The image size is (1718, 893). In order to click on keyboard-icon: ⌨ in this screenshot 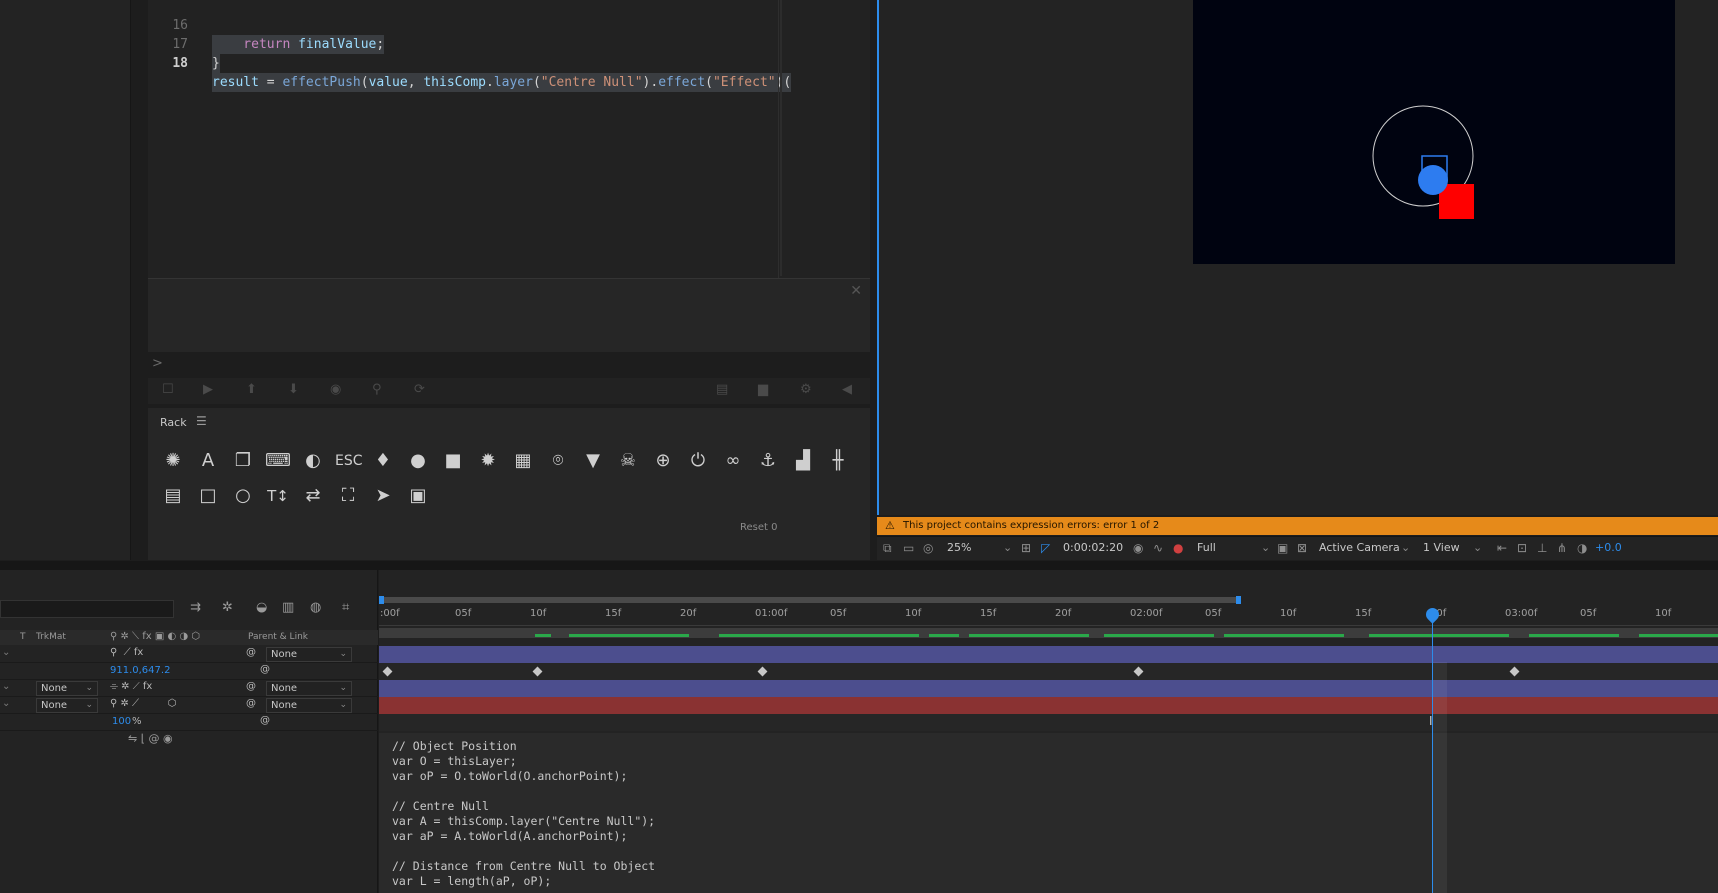, I will do `click(278, 461)`.